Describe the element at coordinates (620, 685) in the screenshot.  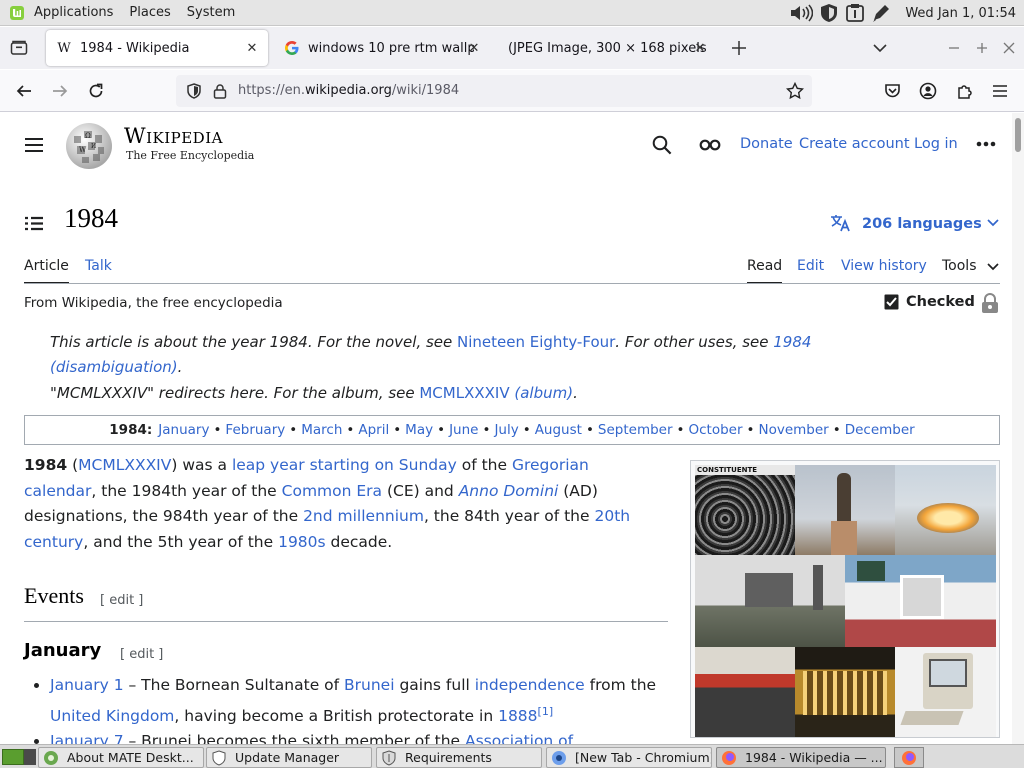
I see `event-text: from the` at that location.